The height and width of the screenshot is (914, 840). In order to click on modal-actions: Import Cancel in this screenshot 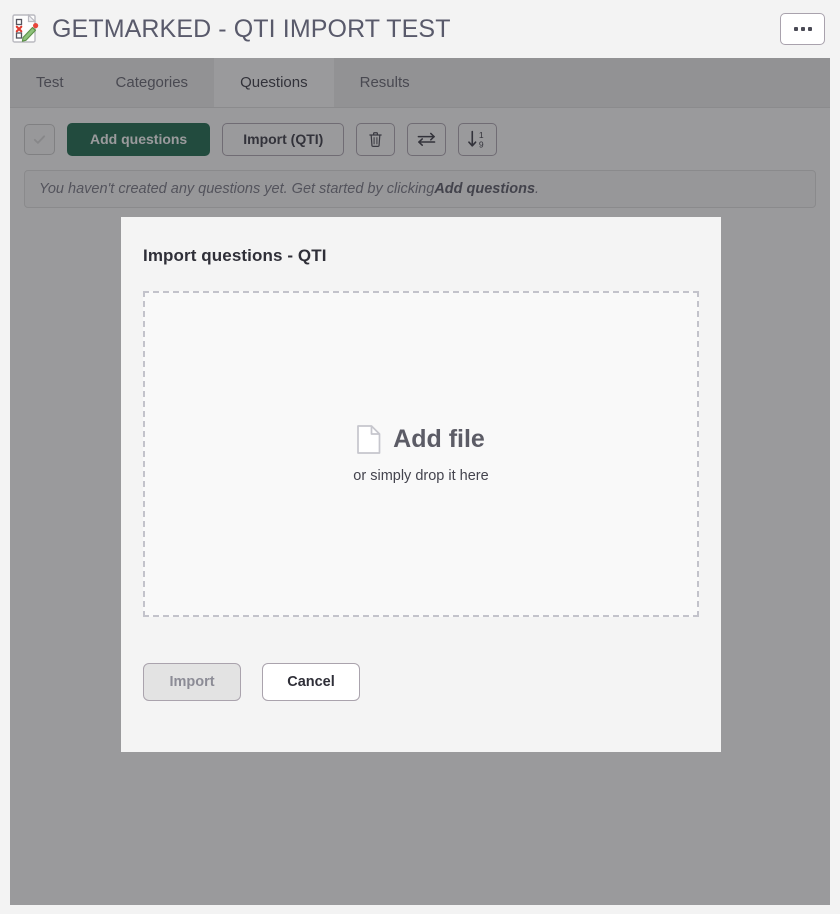, I will do `click(421, 682)`.